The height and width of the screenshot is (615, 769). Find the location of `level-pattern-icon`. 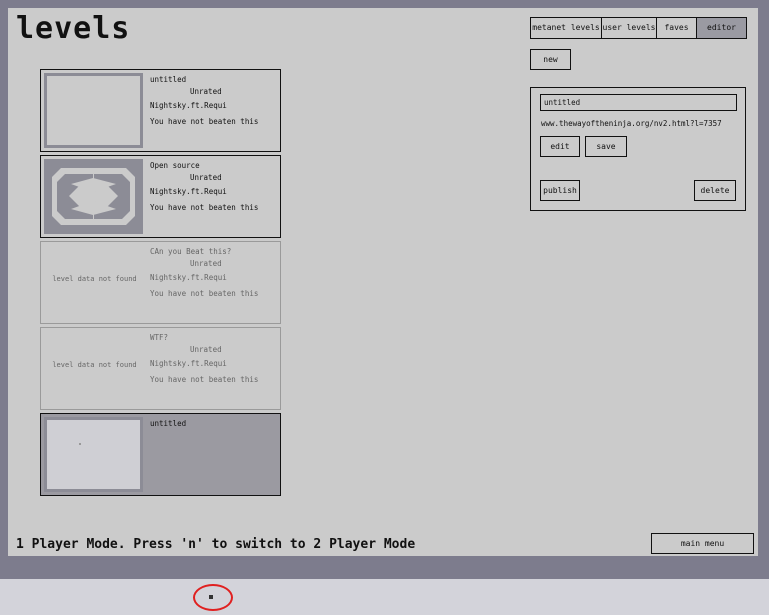

level-pattern-icon is located at coordinates (93, 196).